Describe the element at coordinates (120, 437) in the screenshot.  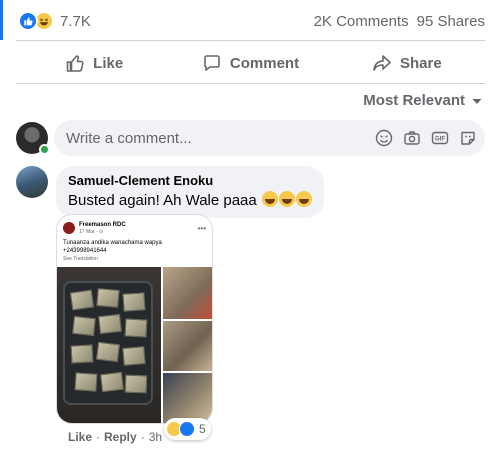
I see `comment-reply-link: Reply` at that location.